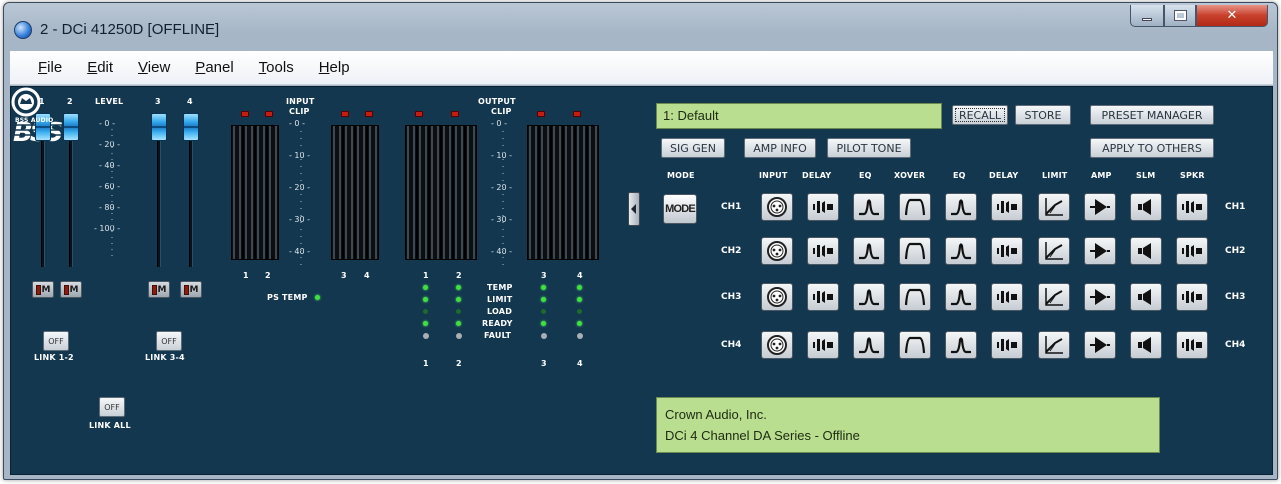 The image size is (1281, 484). What do you see at coordinates (777, 207) in the screenshot?
I see `matrix-button-ch1-xlr-input` at bounding box center [777, 207].